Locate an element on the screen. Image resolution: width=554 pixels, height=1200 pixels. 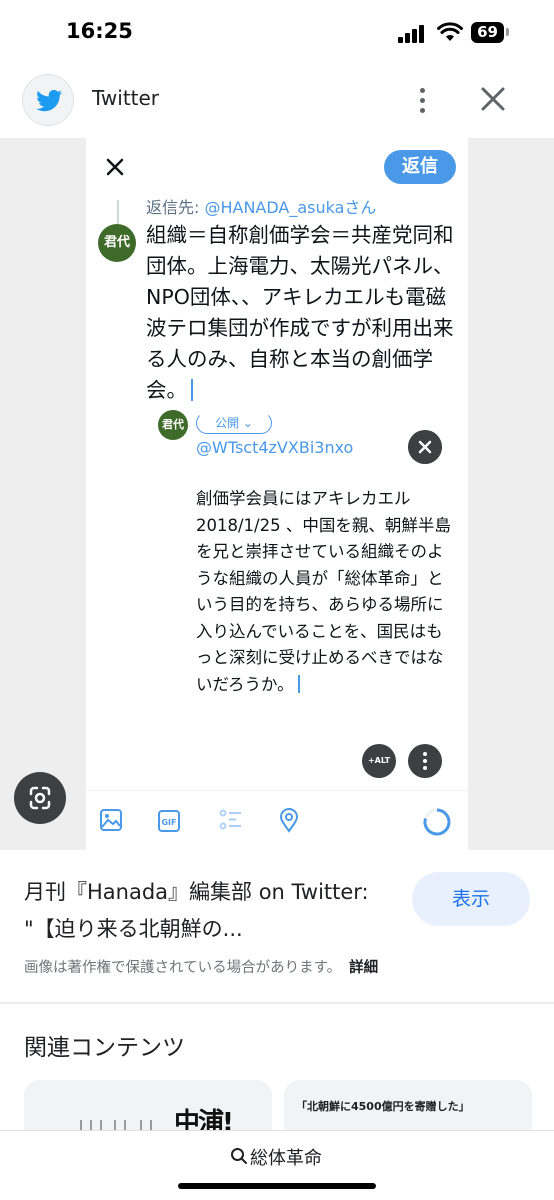
wifi-icon is located at coordinates (450, 31).